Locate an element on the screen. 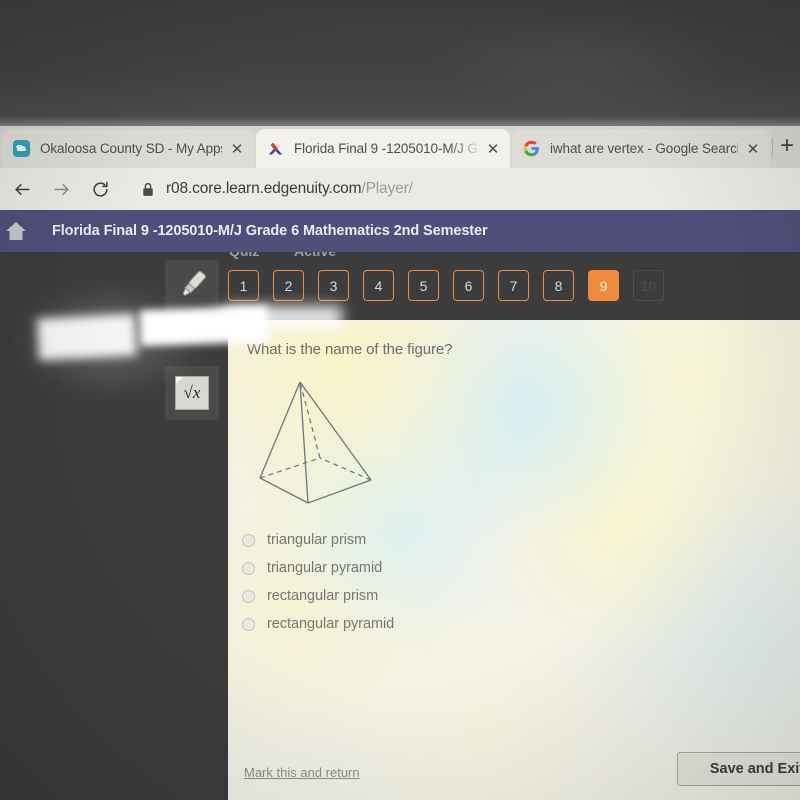 Image resolution: width=800 pixels, height=800 pixels. question-nav-item-8: 8 is located at coordinates (558, 285).